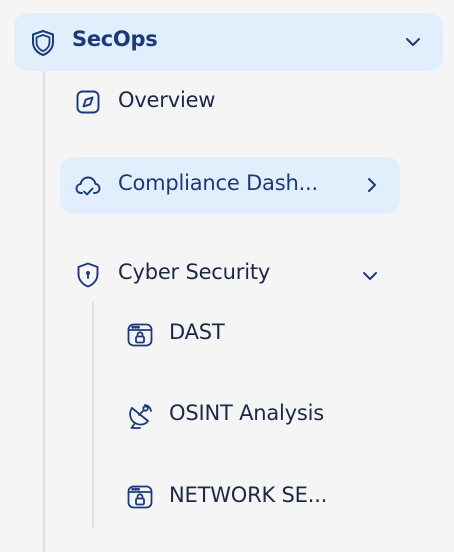 The height and width of the screenshot is (552, 454). What do you see at coordinates (372, 185) in the screenshot?
I see `chevron-right-icon` at bounding box center [372, 185].